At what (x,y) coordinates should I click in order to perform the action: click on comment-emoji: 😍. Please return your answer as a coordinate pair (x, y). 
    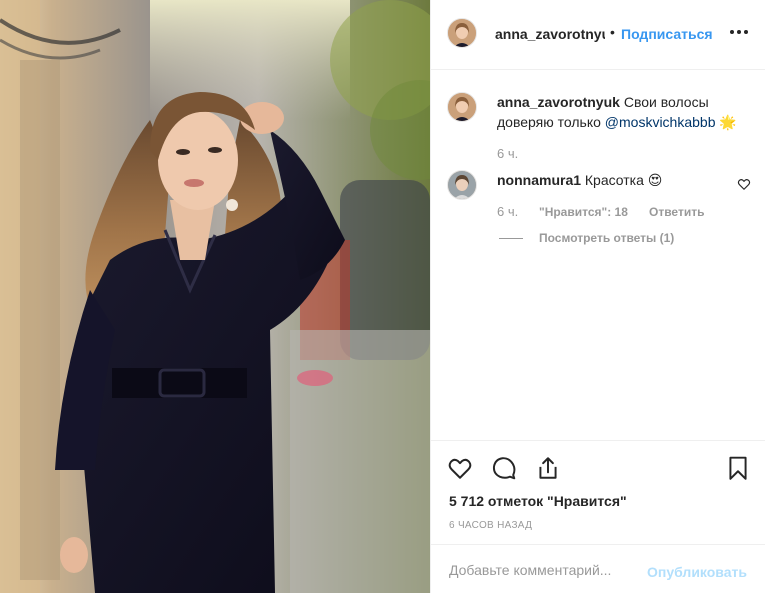
    Looking at the image, I should click on (655, 180).